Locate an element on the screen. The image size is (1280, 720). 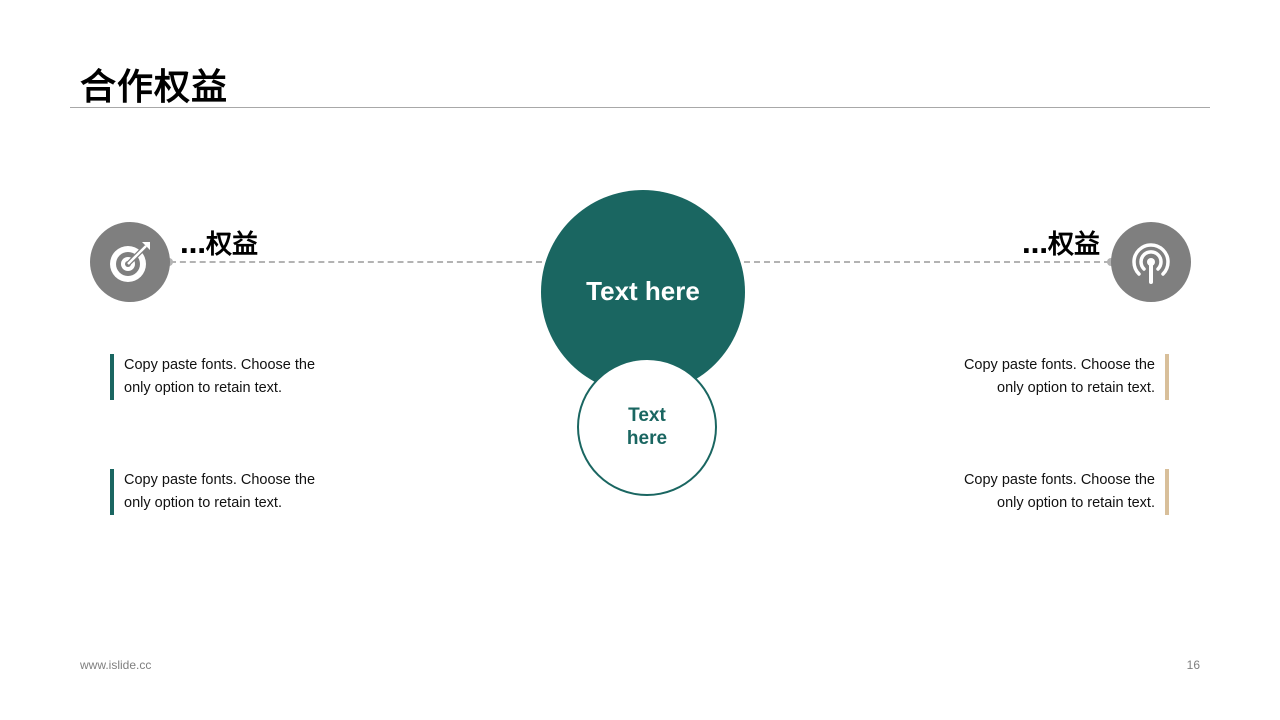
left-text-2-line2: only option to retain text. is located at coordinates (203, 503).